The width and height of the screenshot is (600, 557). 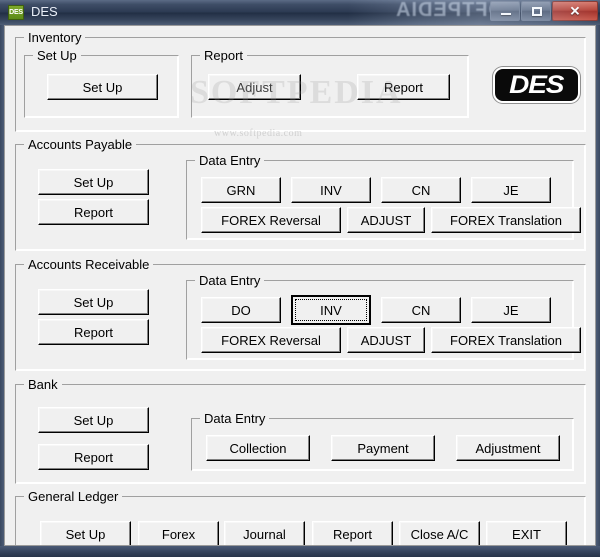 I want to click on gl-exit-button: EXIT, so click(x=526, y=533).